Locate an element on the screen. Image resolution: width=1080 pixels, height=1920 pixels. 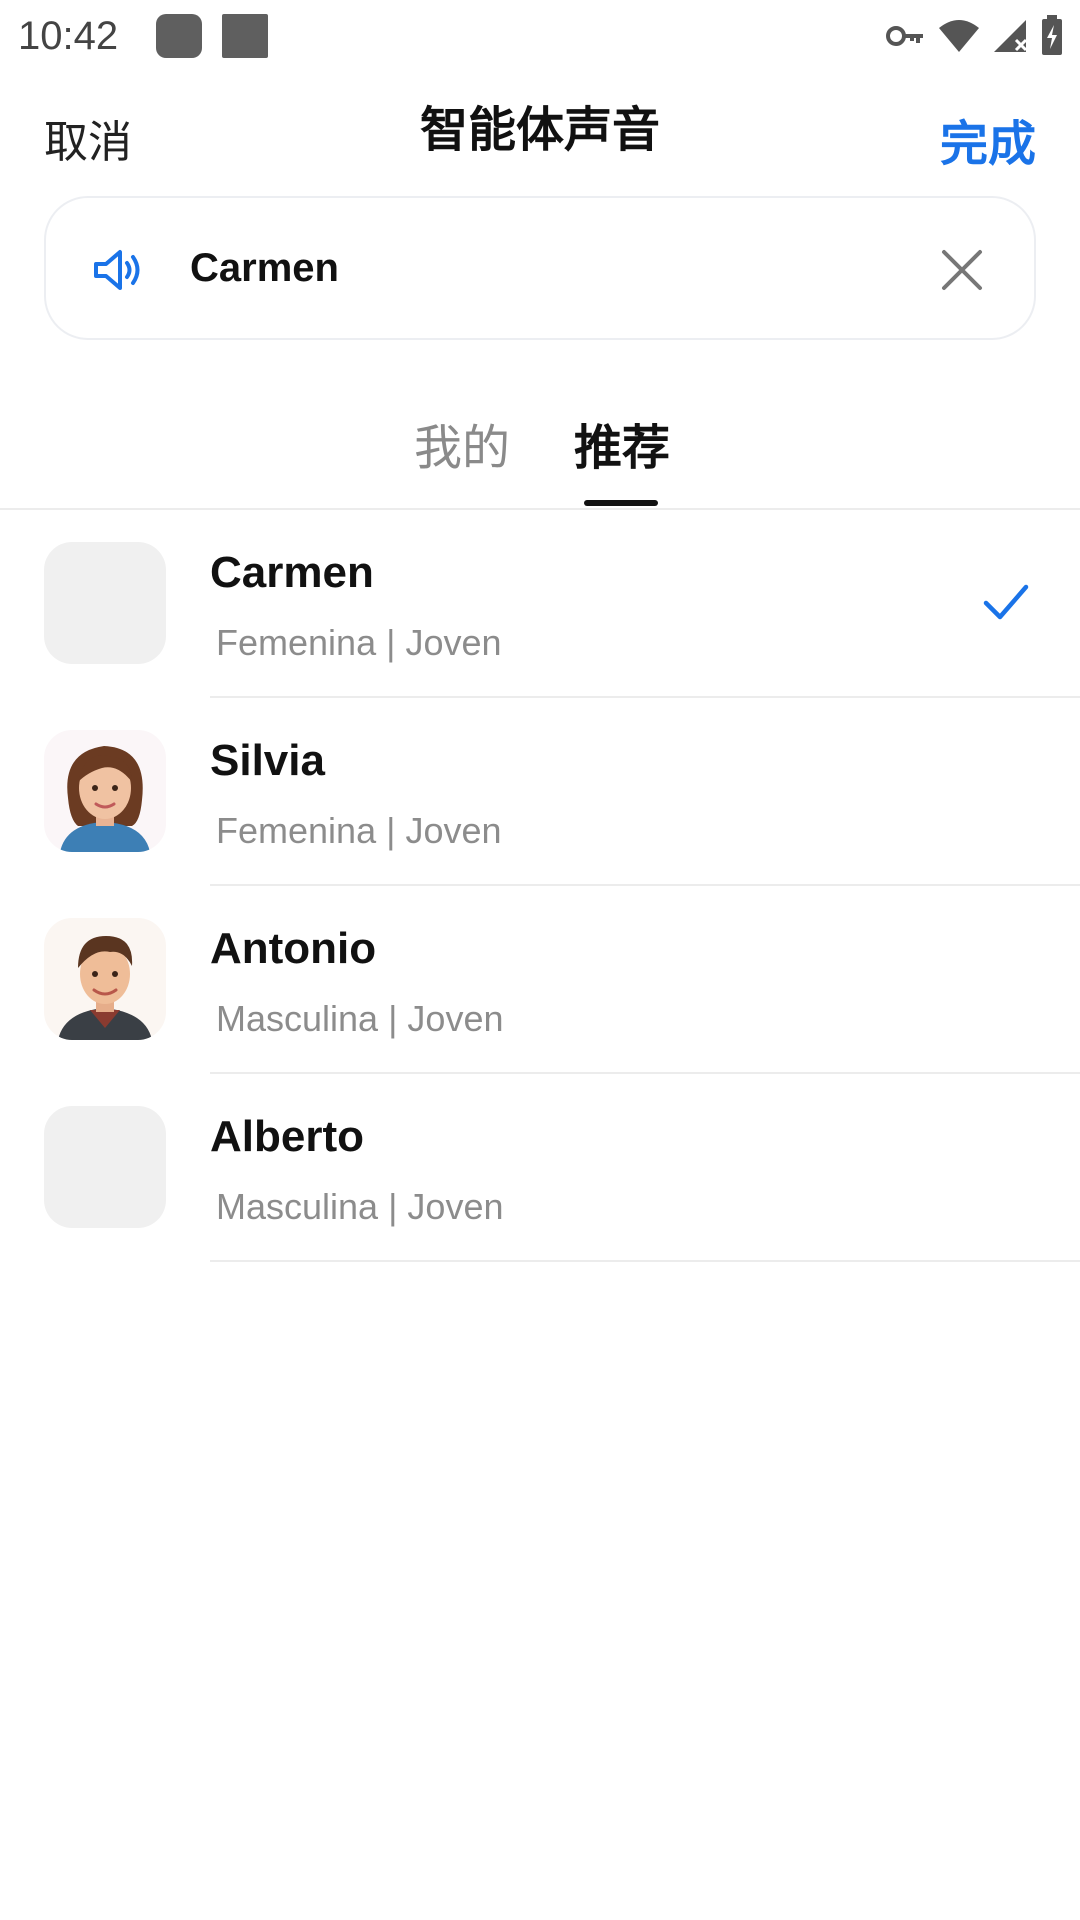
voice-name: Carmen is located at coordinates (292, 572).